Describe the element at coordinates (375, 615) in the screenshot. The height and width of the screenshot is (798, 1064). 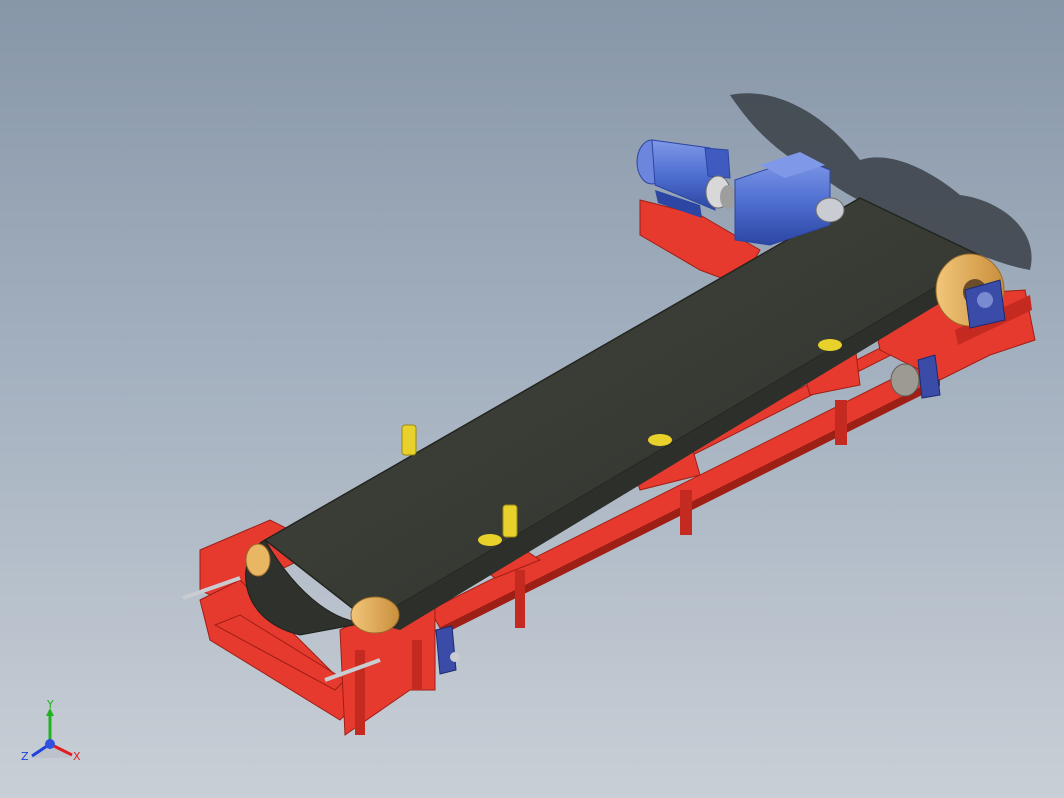
I see `tail-pulley-face` at that location.